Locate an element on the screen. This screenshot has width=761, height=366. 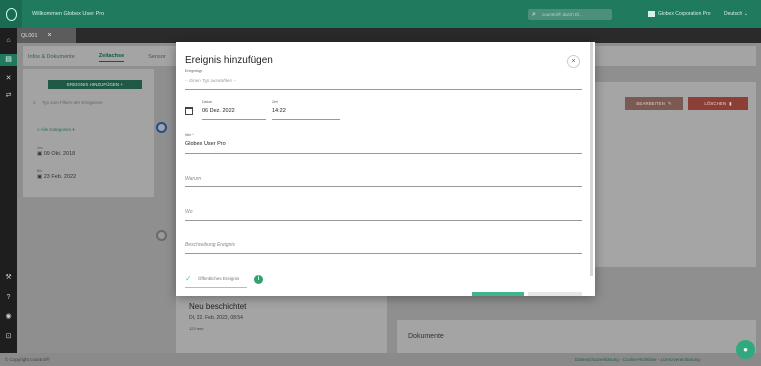
tools-icon: ✕ is located at coordinates (8, 78).